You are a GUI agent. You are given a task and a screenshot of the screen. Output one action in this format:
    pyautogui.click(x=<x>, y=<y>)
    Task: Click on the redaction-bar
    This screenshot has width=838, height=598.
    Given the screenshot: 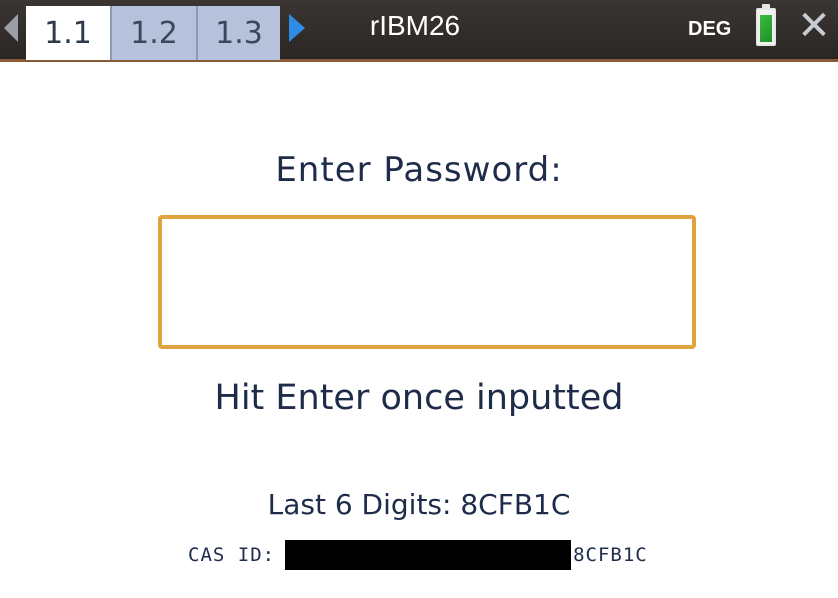 What is the action you would take?
    pyautogui.click(x=428, y=555)
    